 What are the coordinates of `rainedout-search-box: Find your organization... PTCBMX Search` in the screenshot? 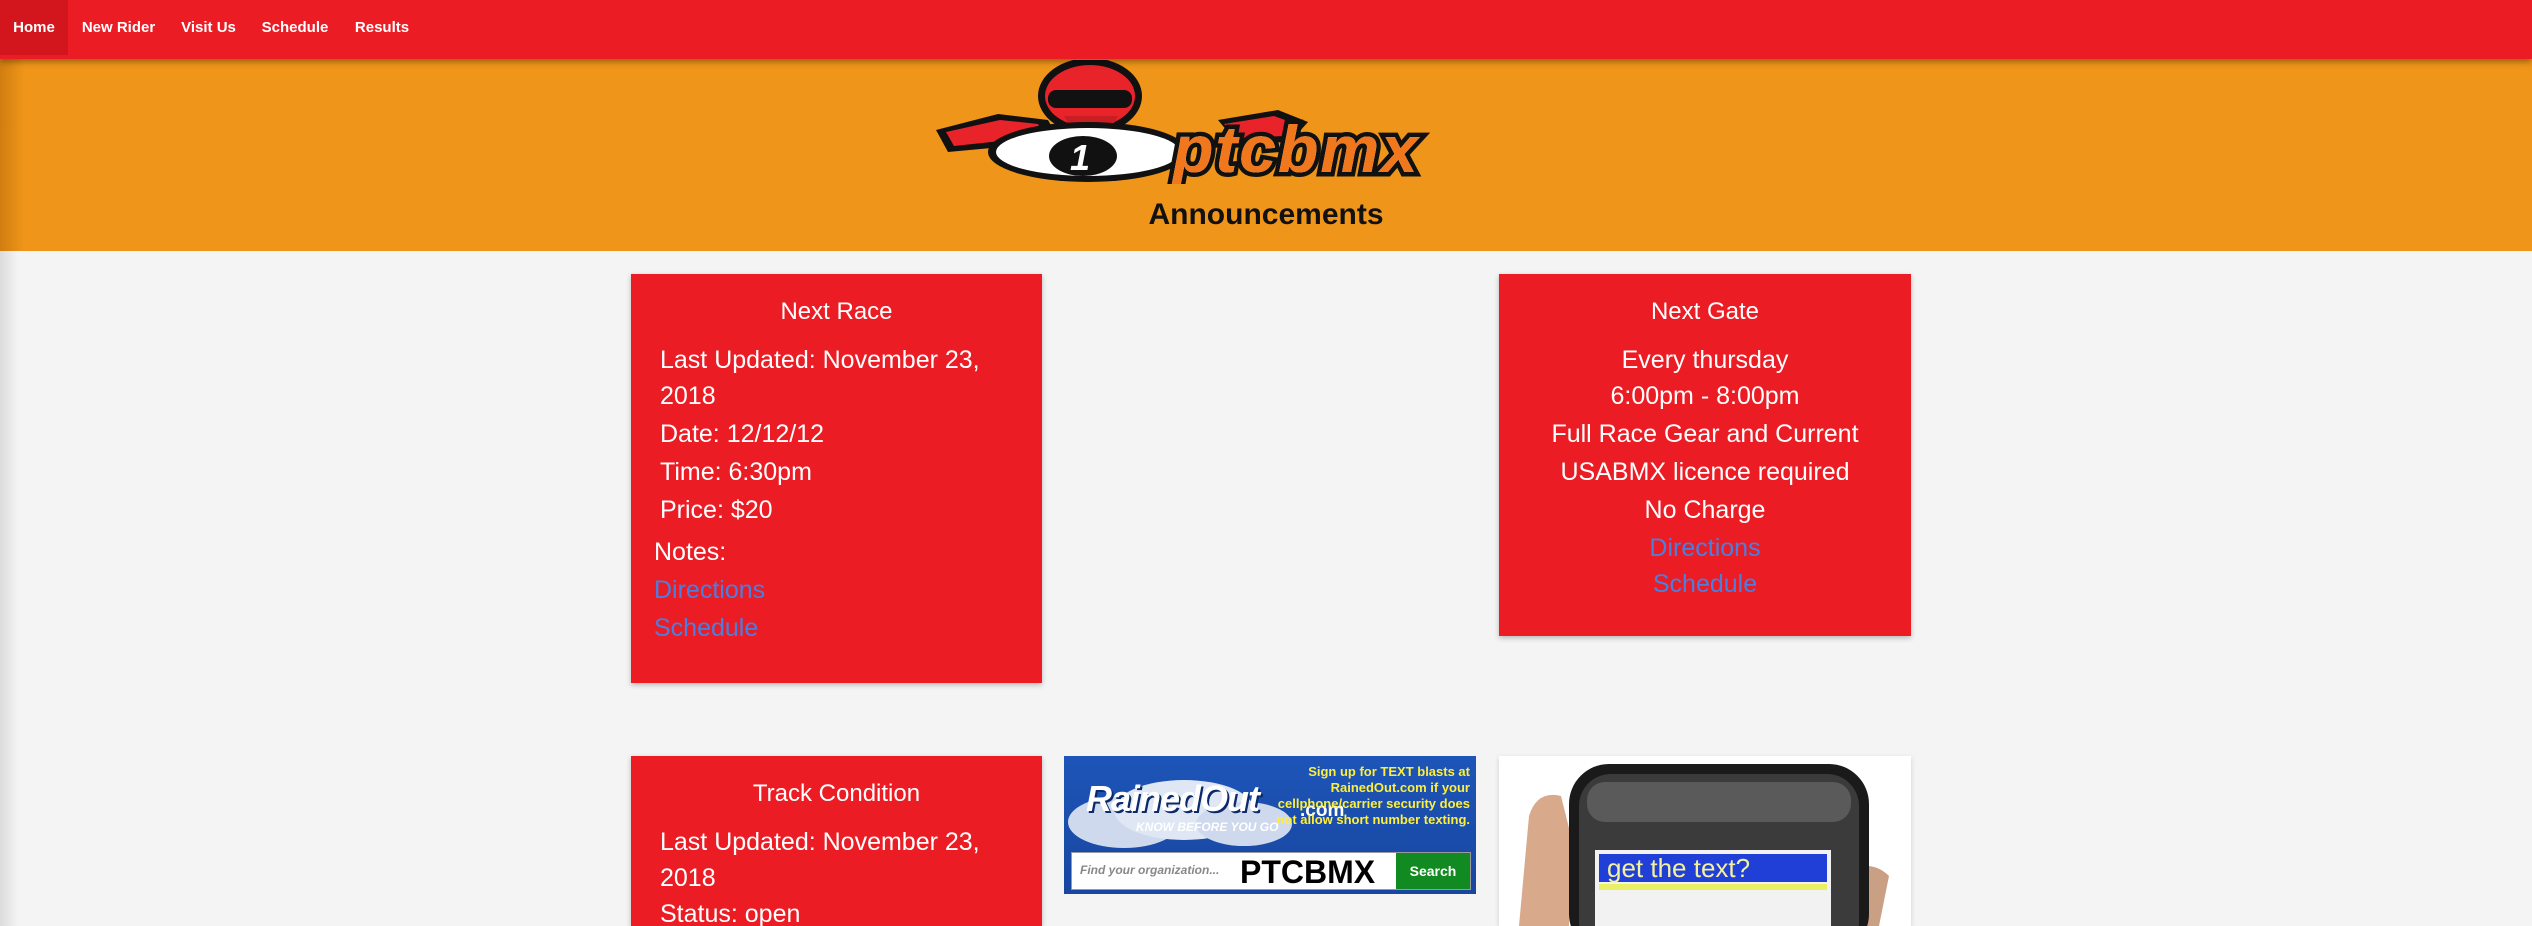 It's located at (1271, 871).